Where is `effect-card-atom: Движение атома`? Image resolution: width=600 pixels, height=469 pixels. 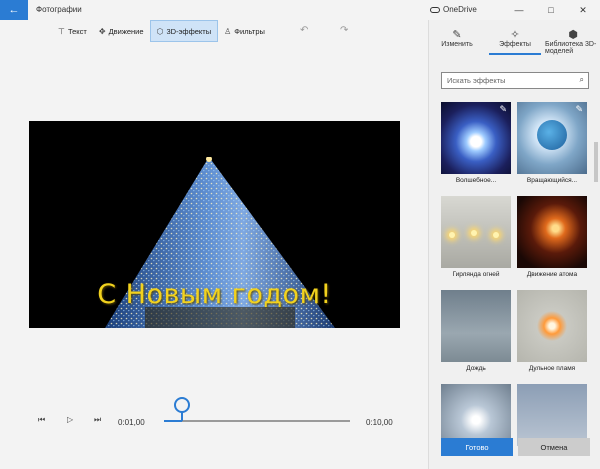
effect-card-atom: Движение атома is located at coordinates (552, 237).